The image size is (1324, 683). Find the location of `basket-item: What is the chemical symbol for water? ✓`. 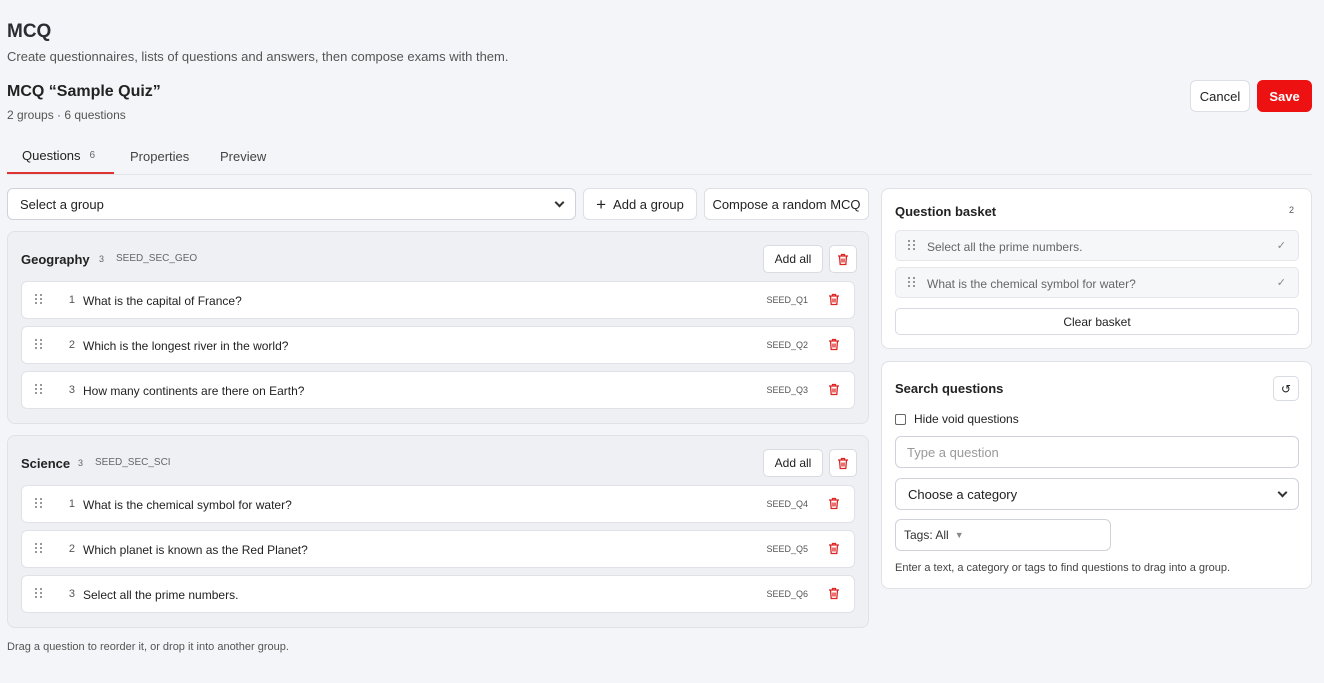

basket-item: What is the chemical symbol for water? ✓ is located at coordinates (1097, 282).